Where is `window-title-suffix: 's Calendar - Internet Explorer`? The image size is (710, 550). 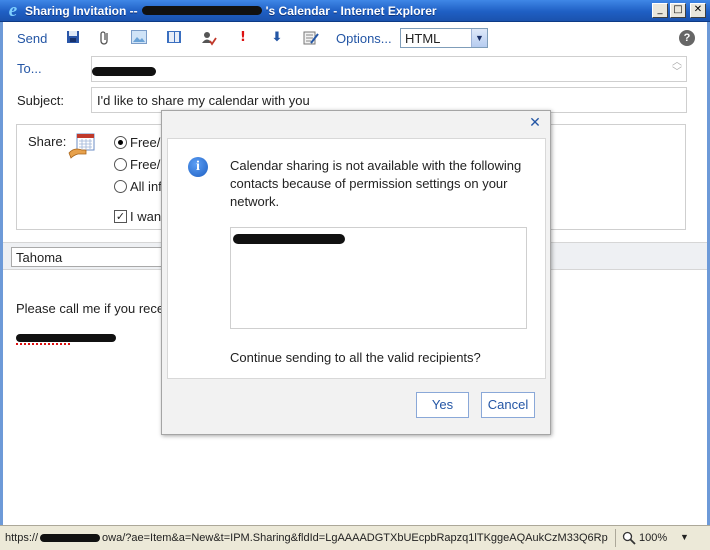 window-title-suffix: 's Calendar - Internet Explorer is located at coordinates (351, 11).